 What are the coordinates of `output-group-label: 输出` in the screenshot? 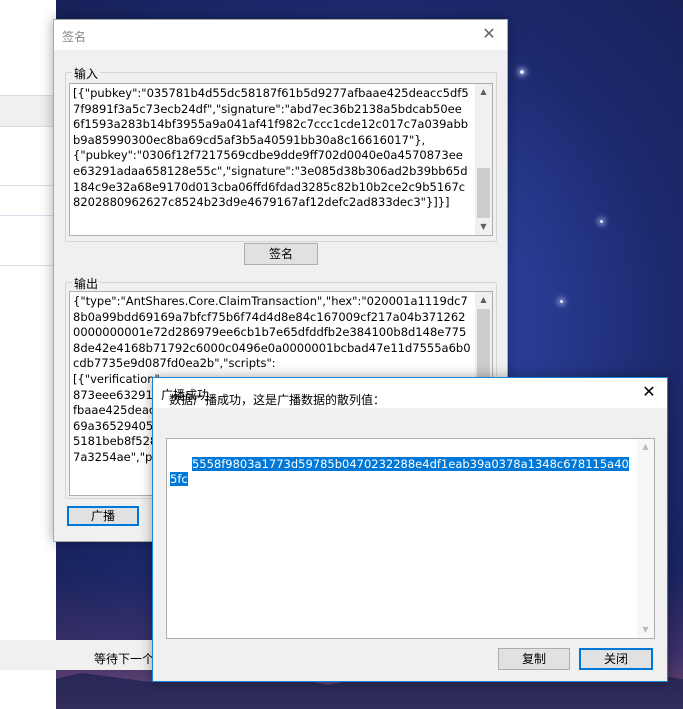 It's located at (86, 283).